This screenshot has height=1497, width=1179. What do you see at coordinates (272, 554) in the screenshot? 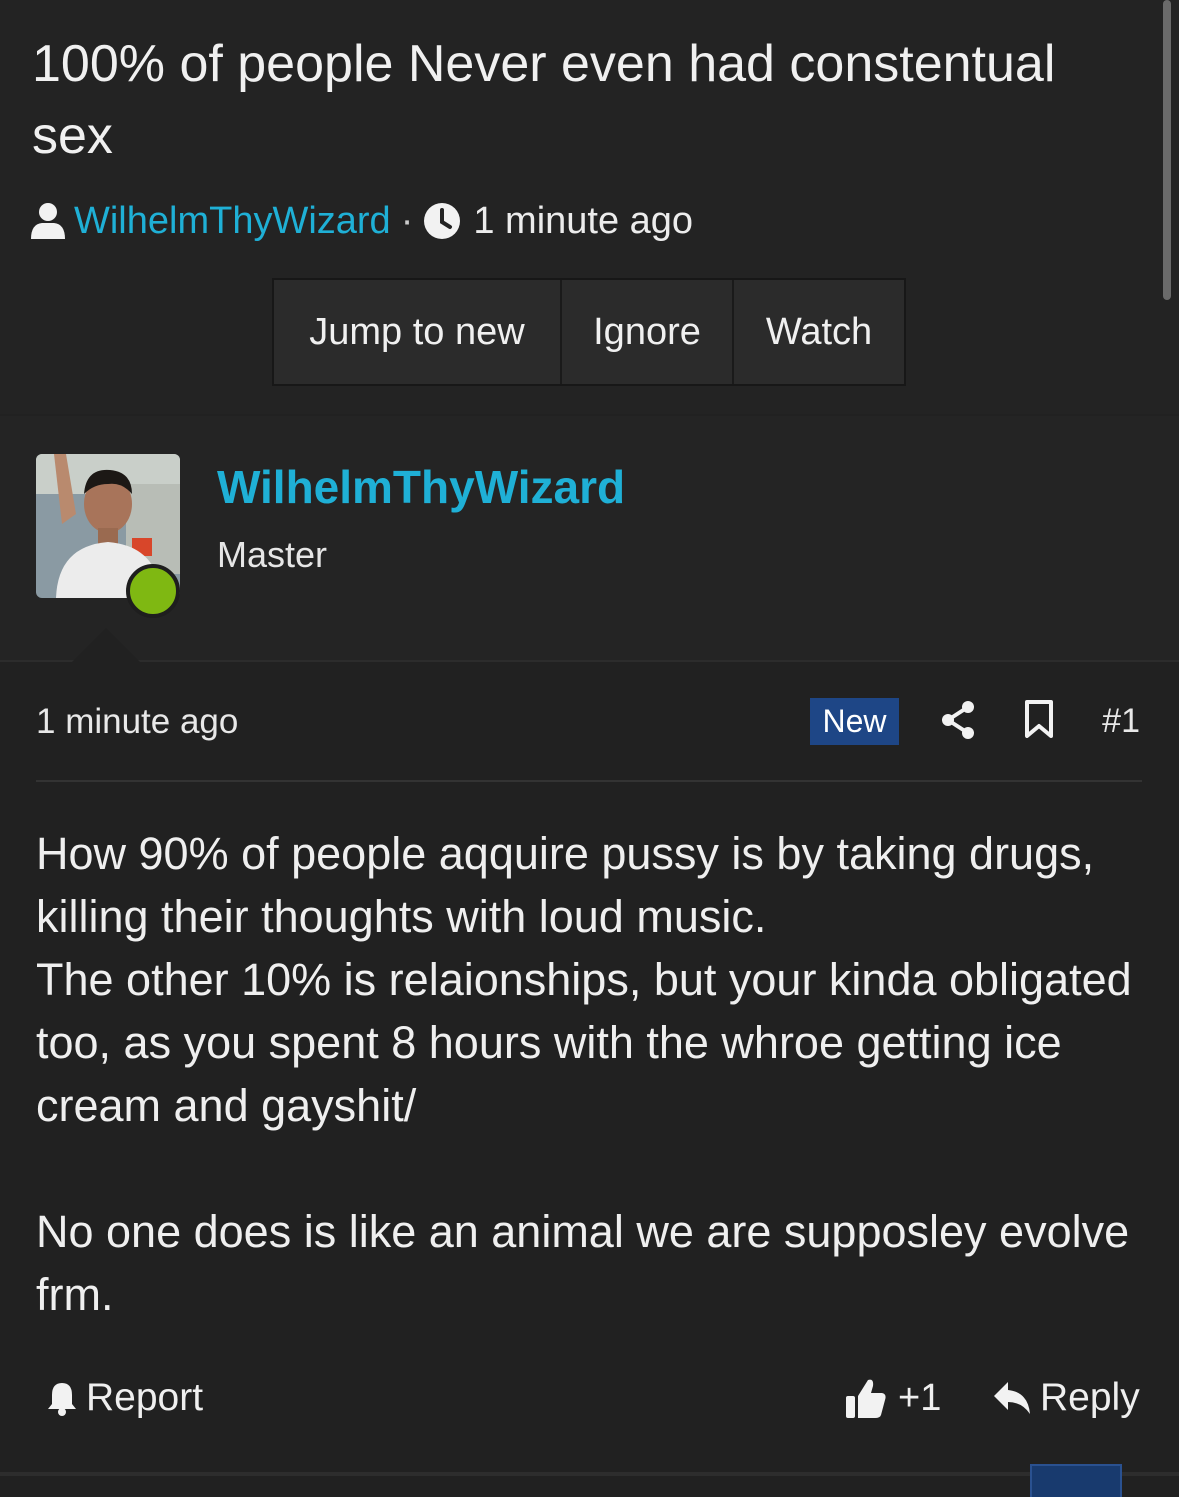
I see `user-title: Master` at bounding box center [272, 554].